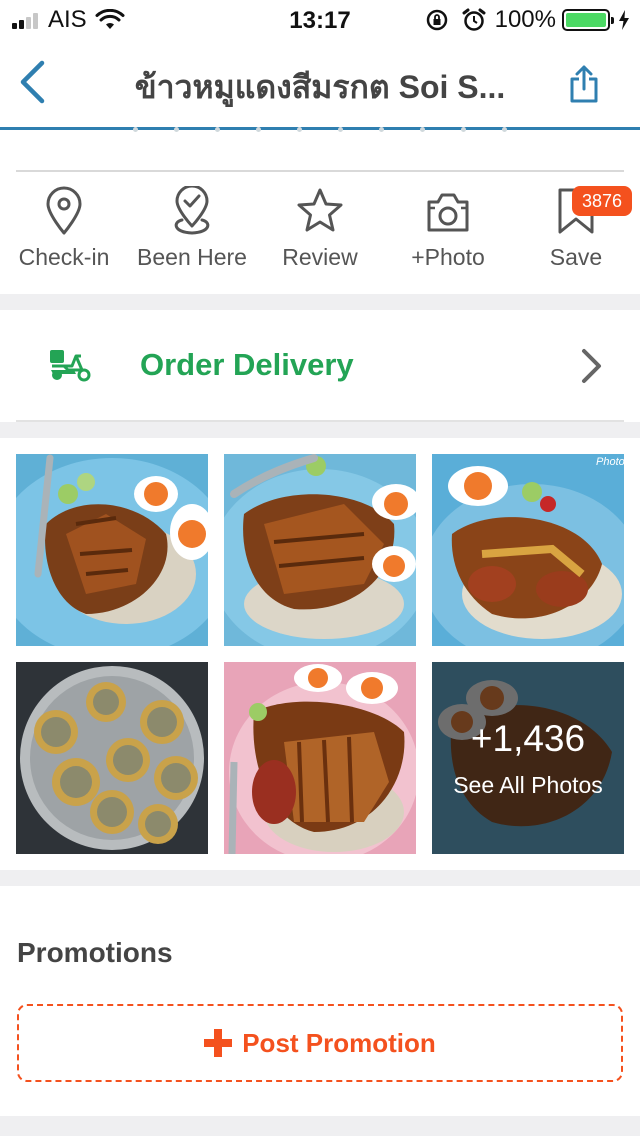 The image size is (640, 1136). What do you see at coordinates (528, 738) in the screenshot?
I see `more-photos-count: +1,436` at bounding box center [528, 738].